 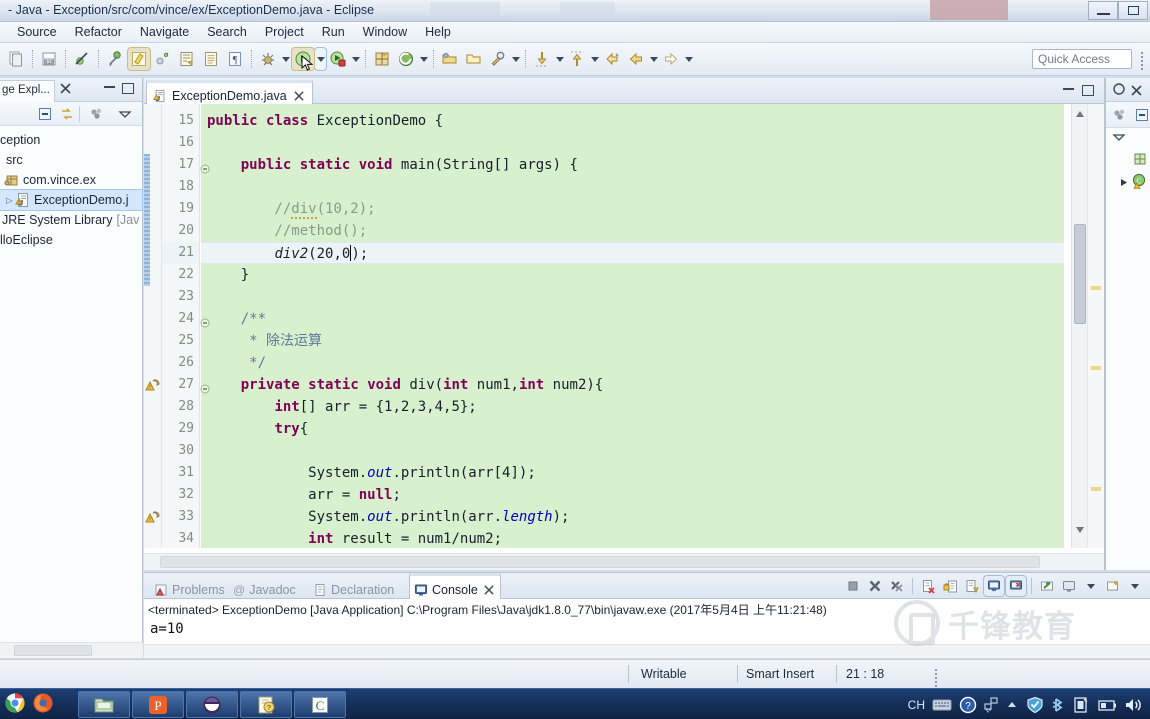 What do you see at coordinates (1081, 705) in the screenshot?
I see `safe-remove-icon` at bounding box center [1081, 705].